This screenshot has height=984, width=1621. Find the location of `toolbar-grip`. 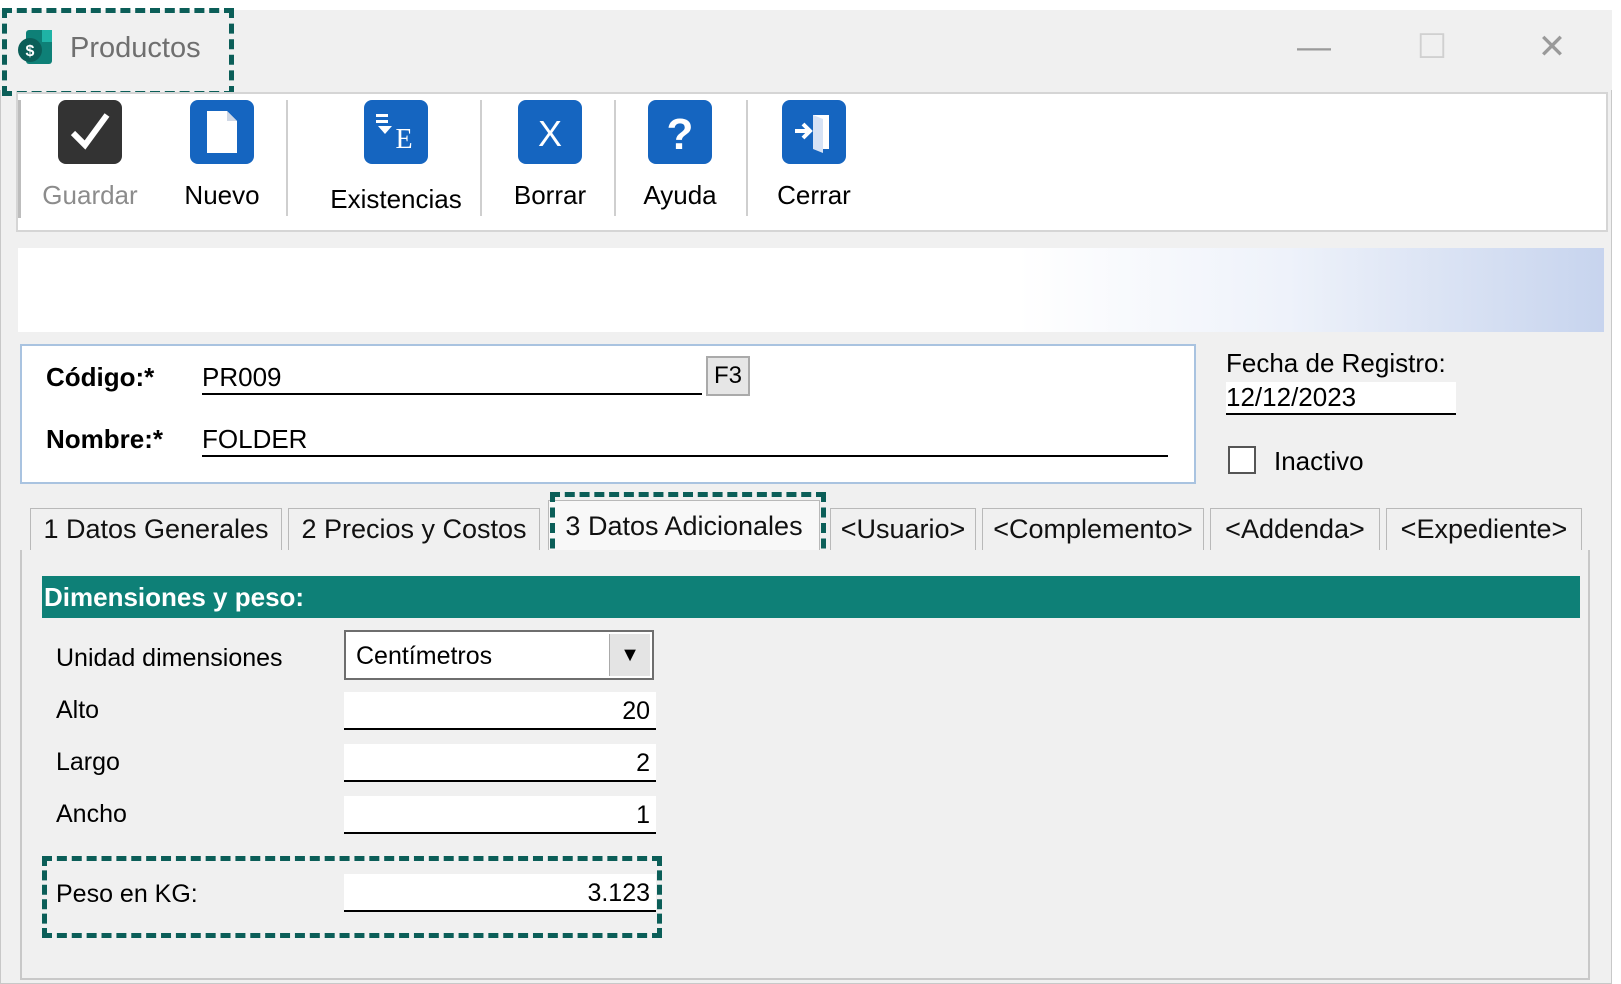

toolbar-grip is located at coordinates (19, 159).